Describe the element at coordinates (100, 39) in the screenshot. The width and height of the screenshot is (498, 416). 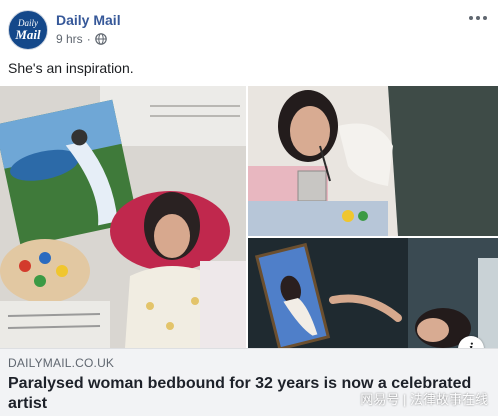
I see `globe-icon` at that location.